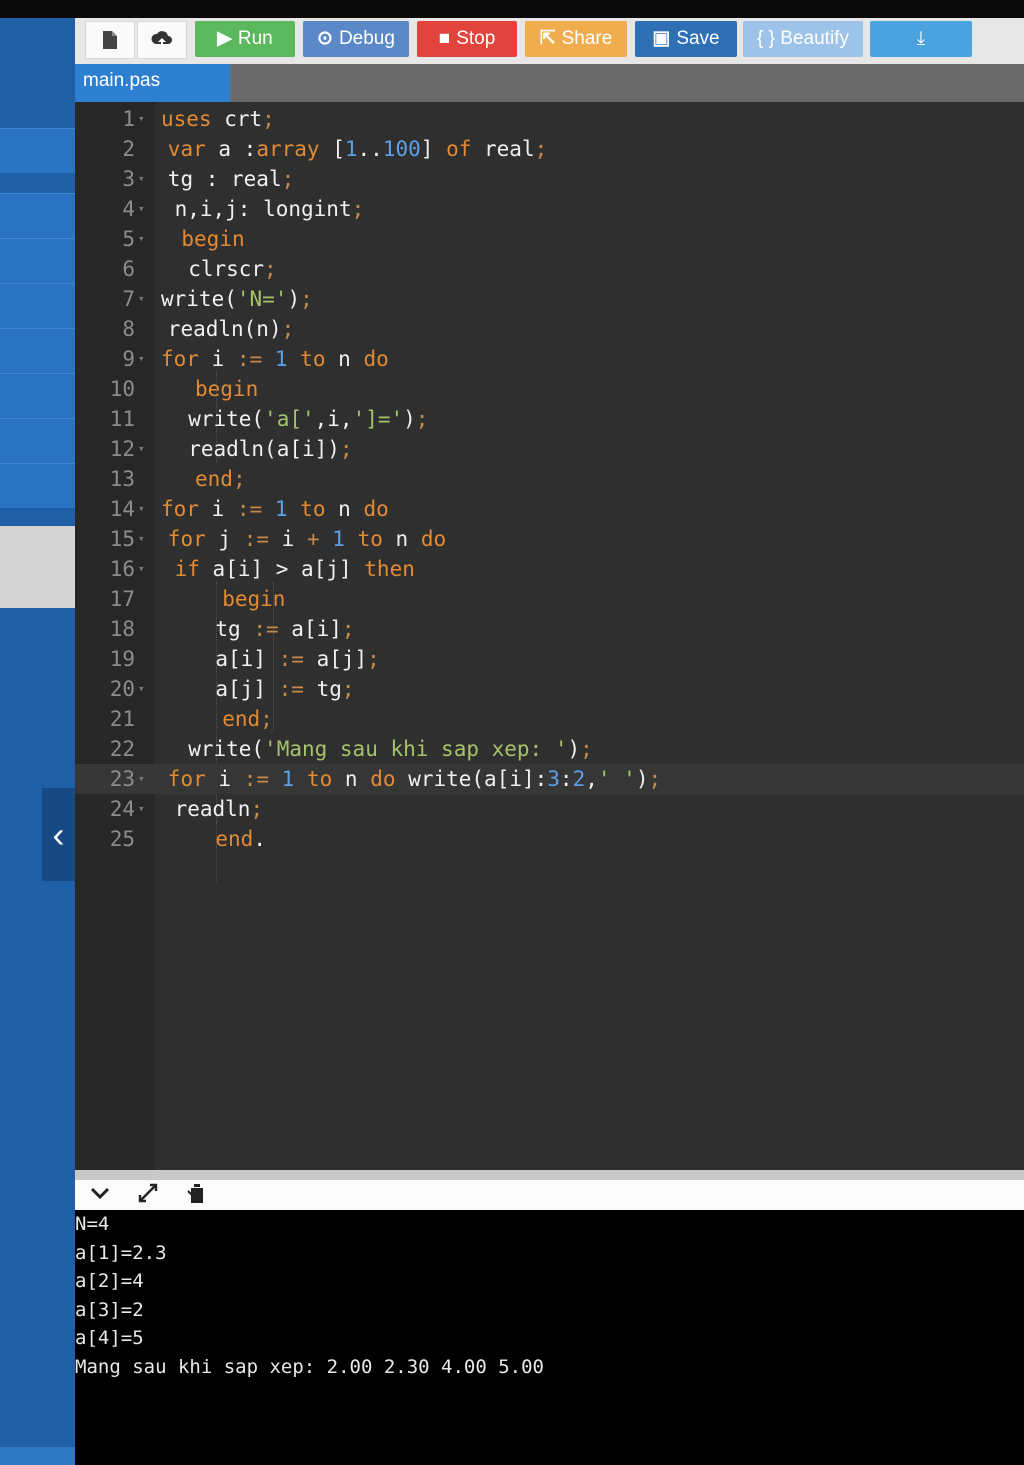 The width and height of the screenshot is (1024, 1465). What do you see at coordinates (237, 149) in the screenshot?
I see `code-token: a :` at bounding box center [237, 149].